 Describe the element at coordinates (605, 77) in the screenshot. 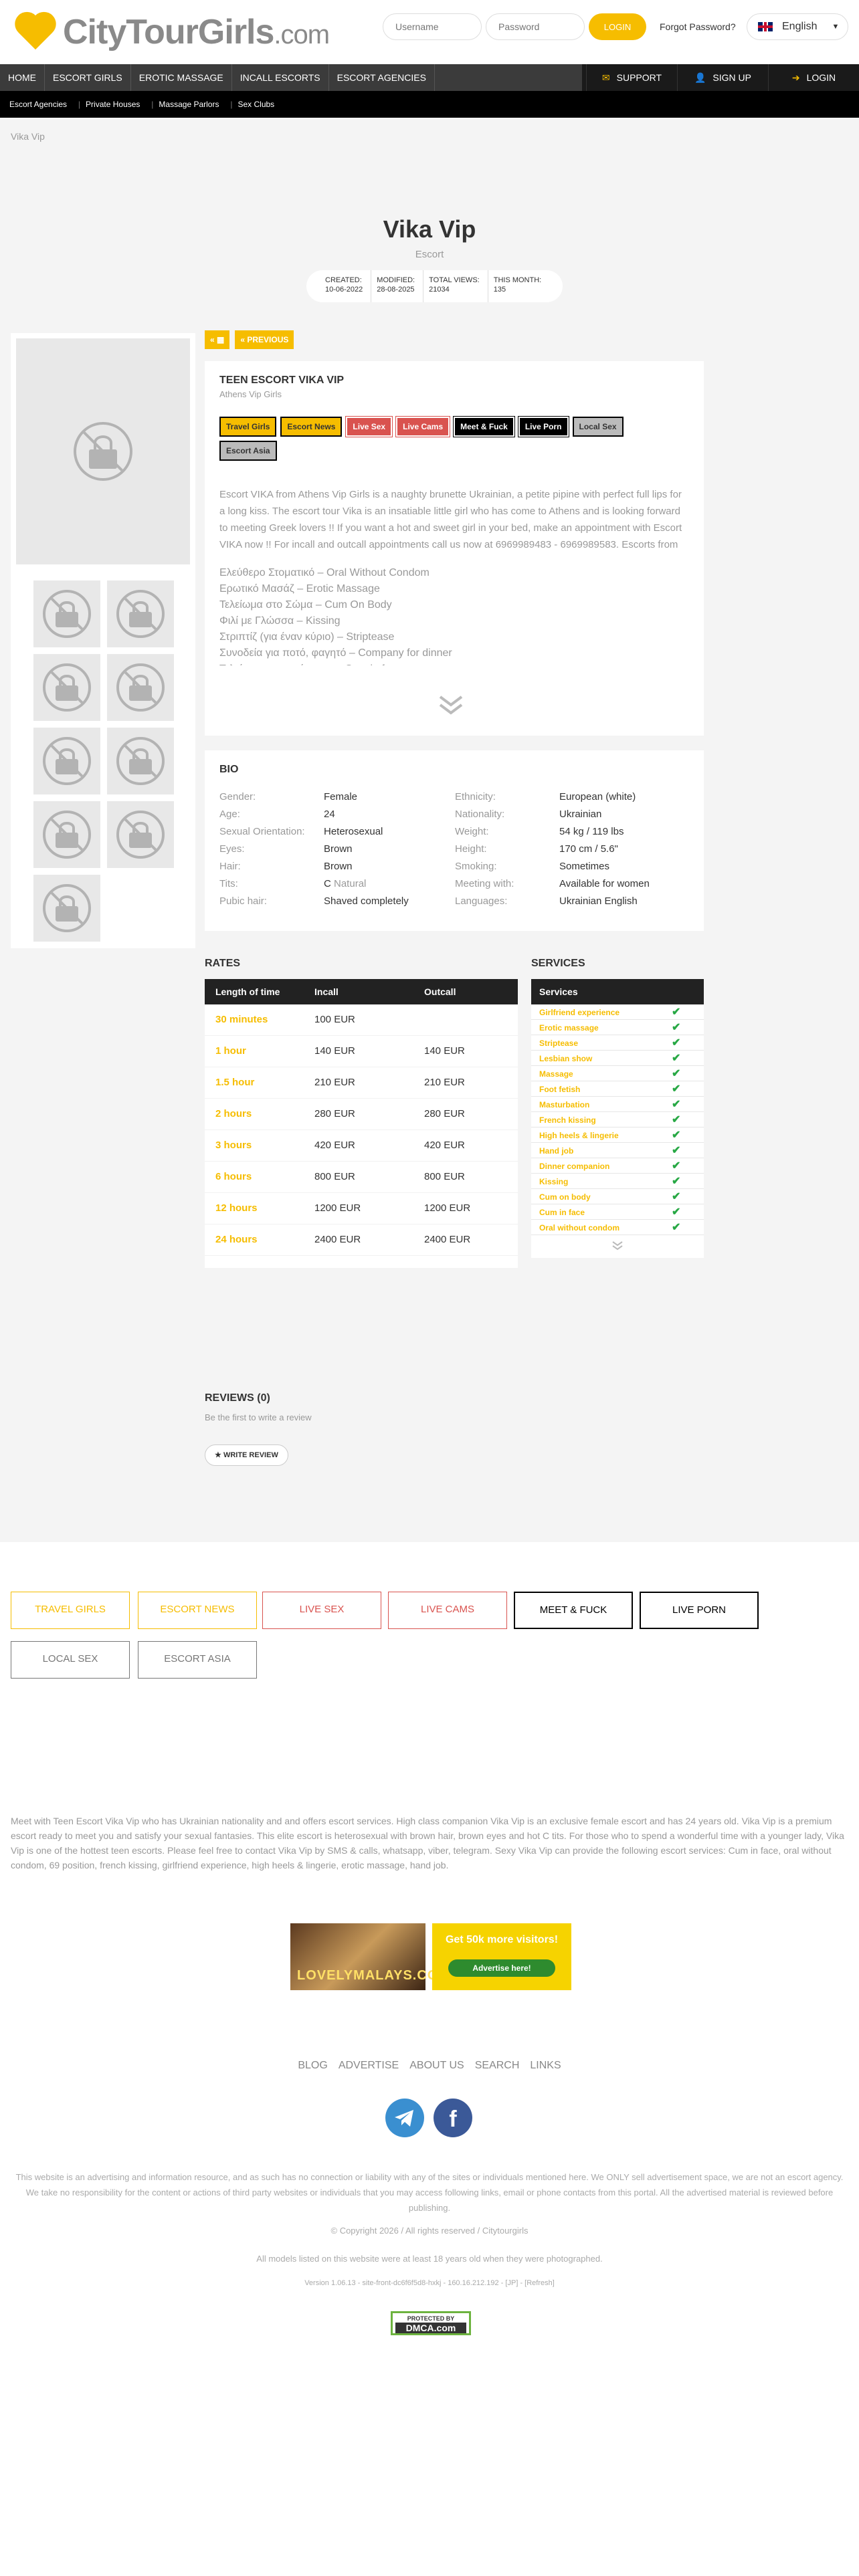

I see `envelope-icon: ✉` at that location.